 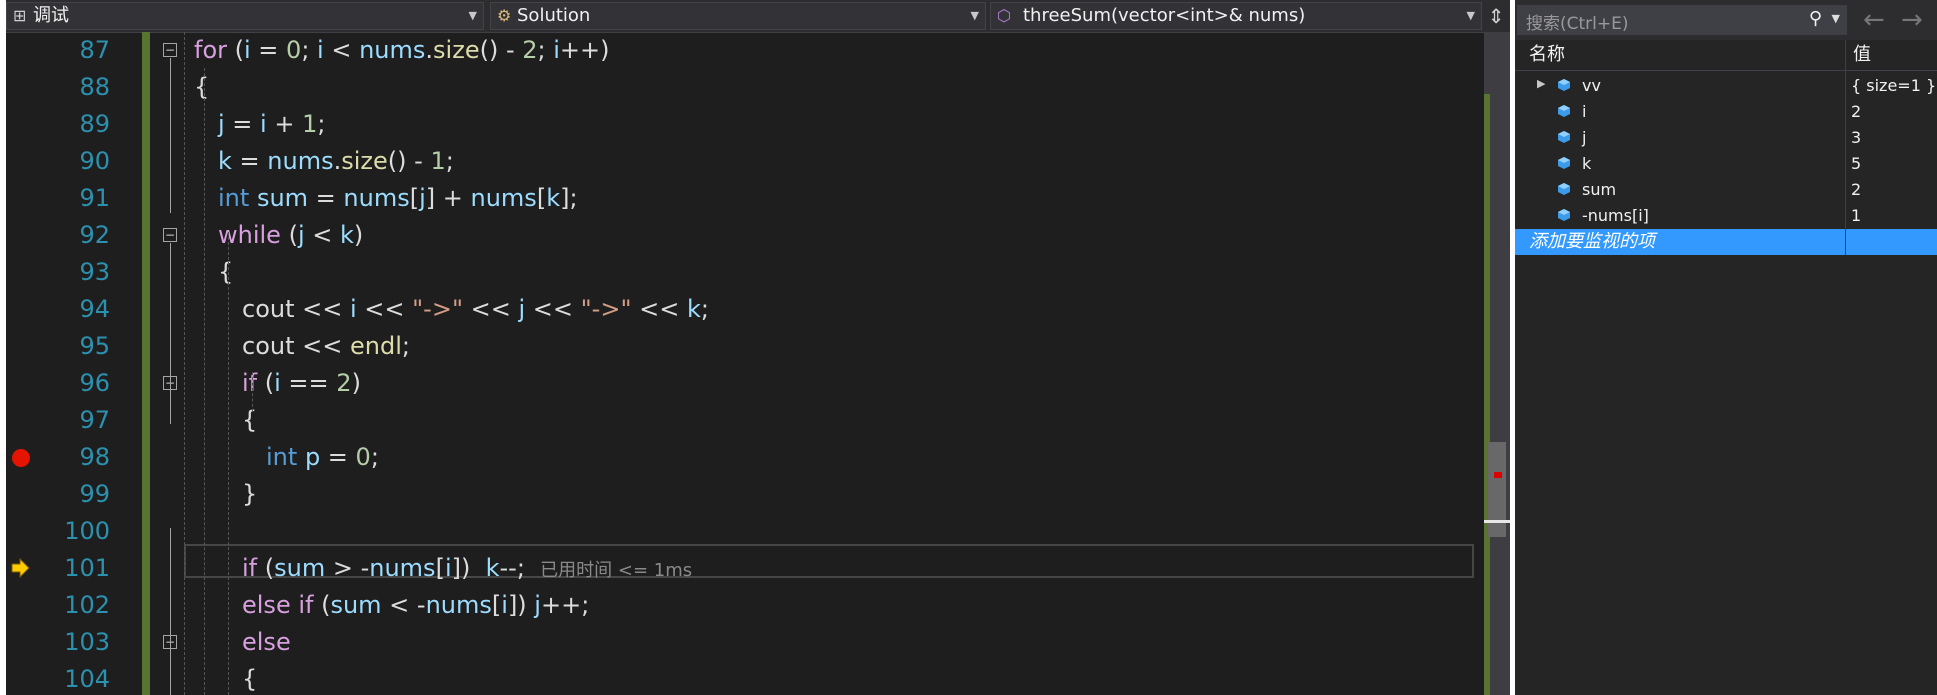 I want to click on code-line: 87 for (i = 0; i < nums.size() - 2; i++) −, so click(x=741, y=50).